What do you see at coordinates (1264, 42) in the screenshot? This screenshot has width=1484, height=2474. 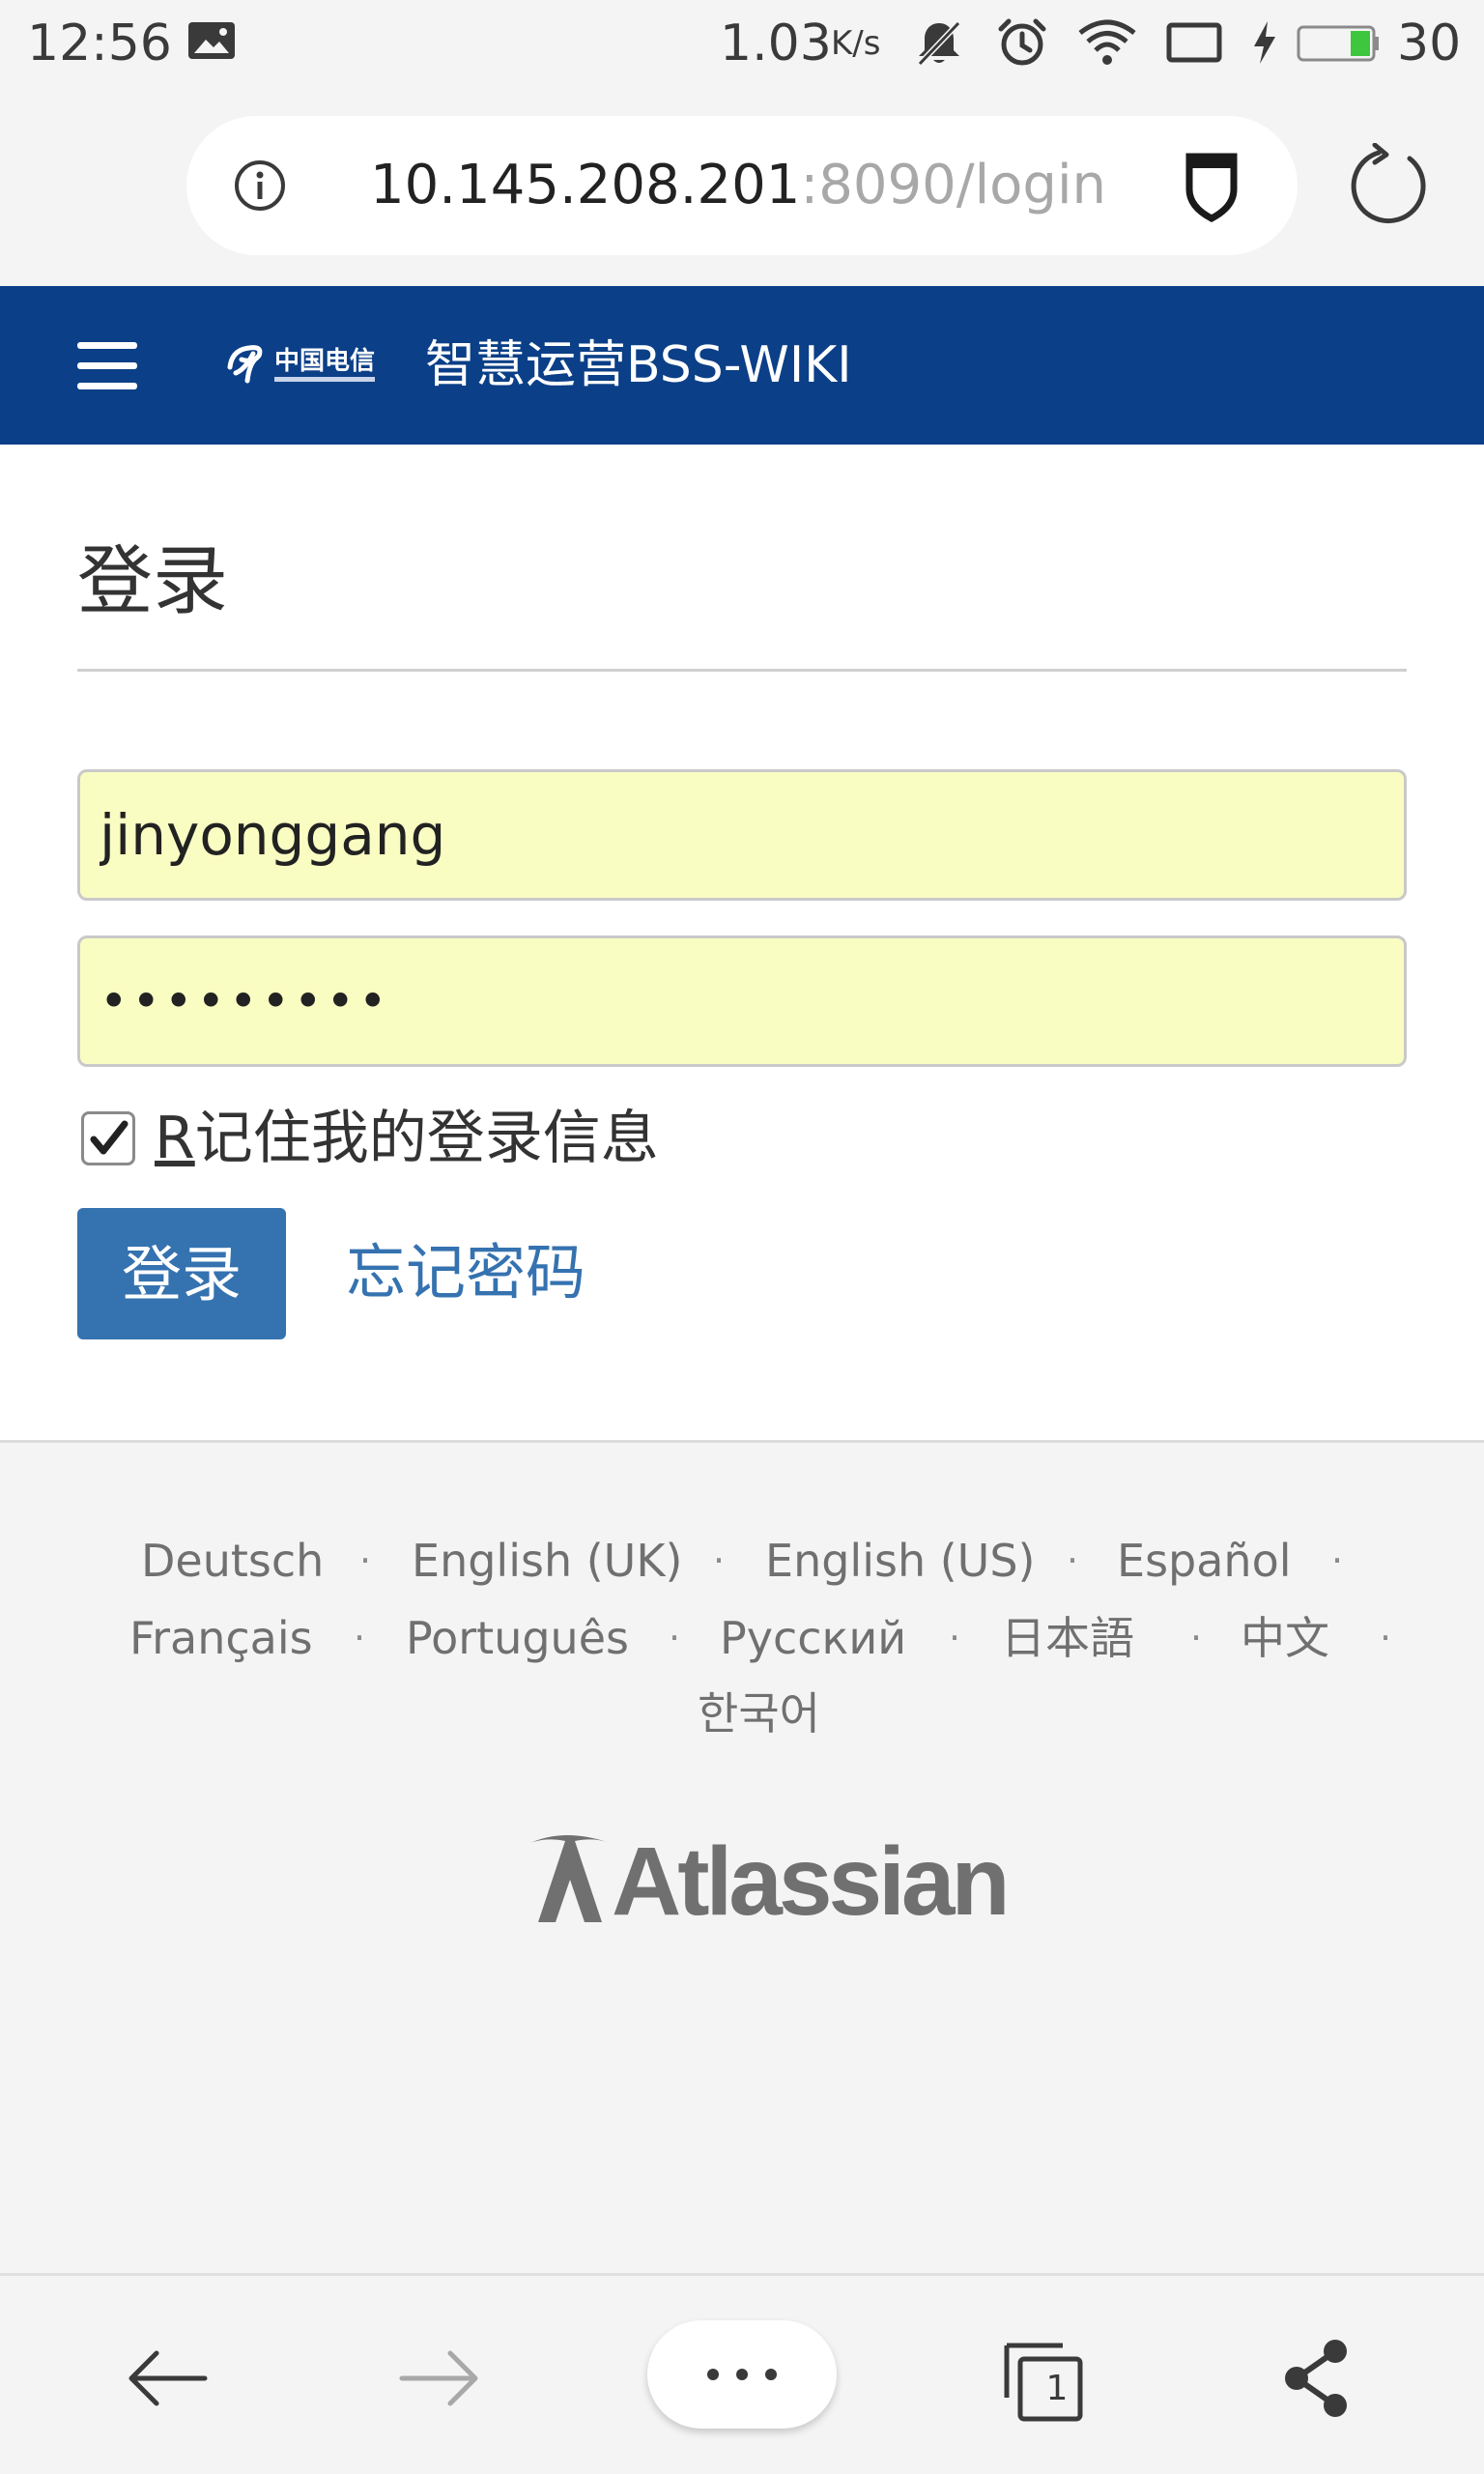 I see `charging-icon` at bounding box center [1264, 42].